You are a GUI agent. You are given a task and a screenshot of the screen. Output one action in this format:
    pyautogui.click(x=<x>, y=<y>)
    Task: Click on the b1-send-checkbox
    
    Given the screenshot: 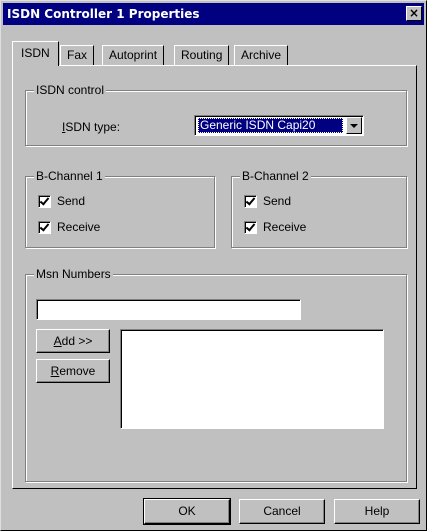 What is the action you would take?
    pyautogui.click(x=44, y=201)
    